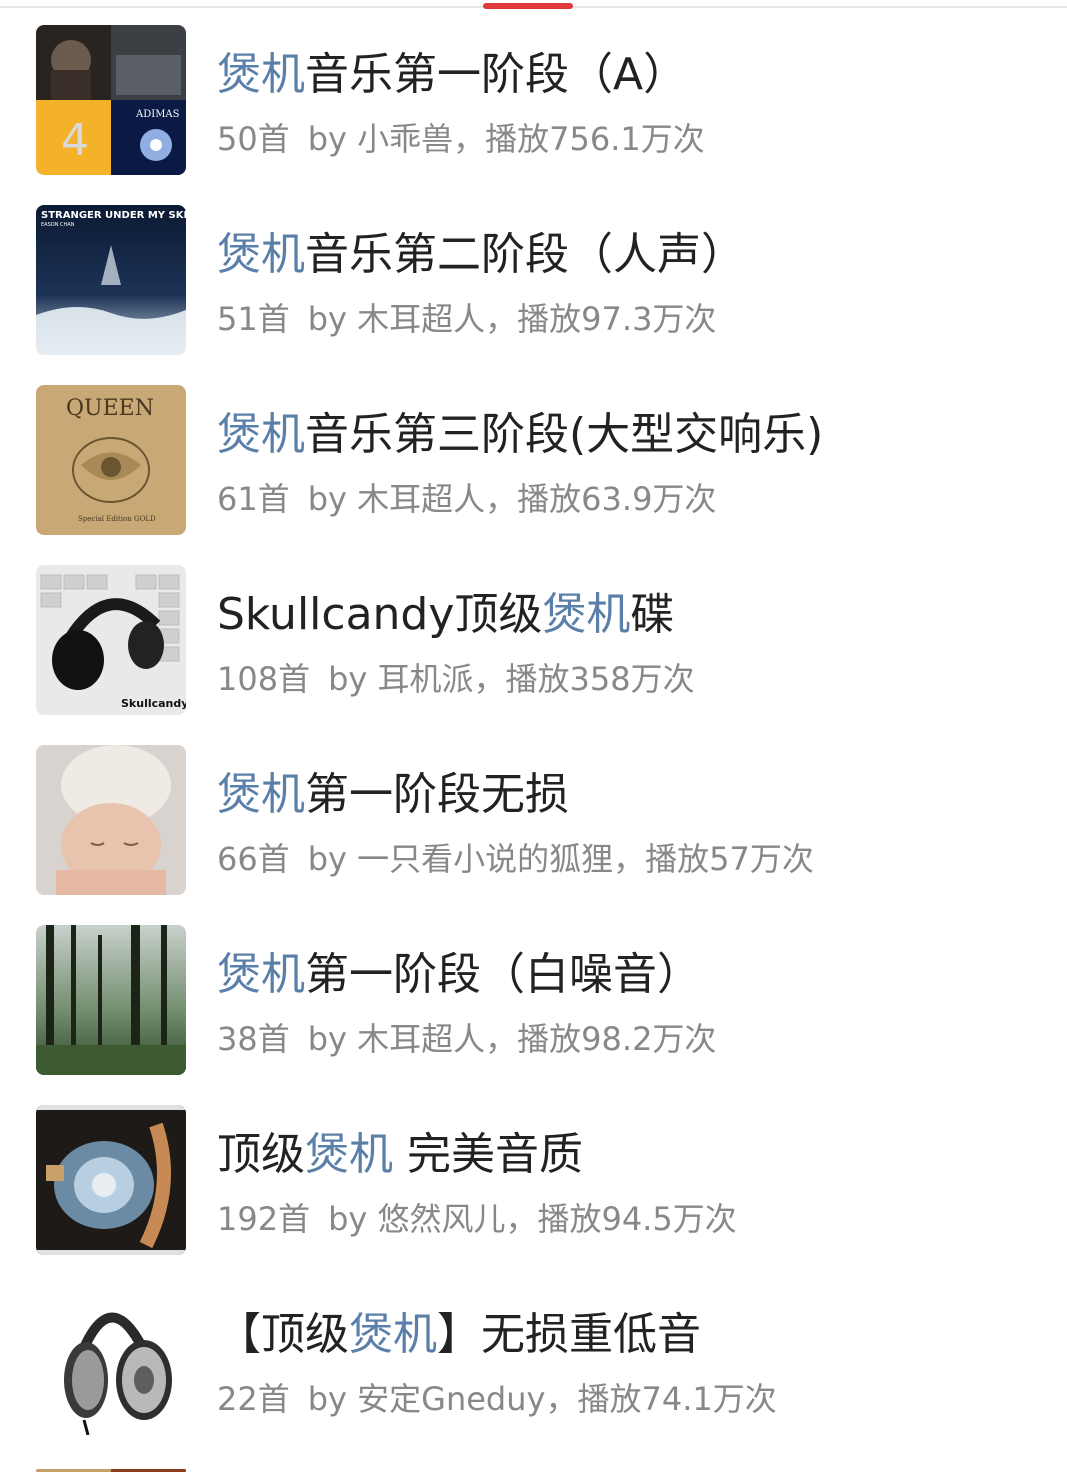  Describe the element at coordinates (253, 499) in the screenshot. I see `track-count: 61首` at that location.